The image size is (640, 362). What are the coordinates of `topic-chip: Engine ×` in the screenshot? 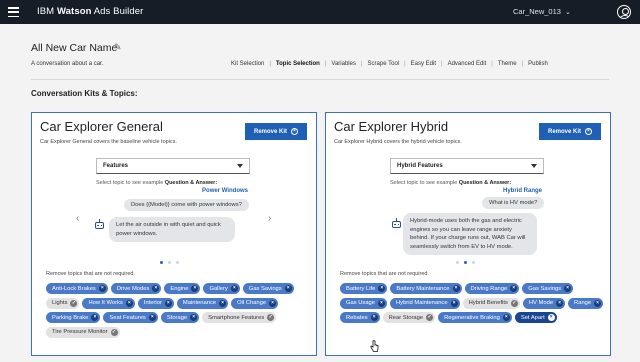 It's located at (182, 288).